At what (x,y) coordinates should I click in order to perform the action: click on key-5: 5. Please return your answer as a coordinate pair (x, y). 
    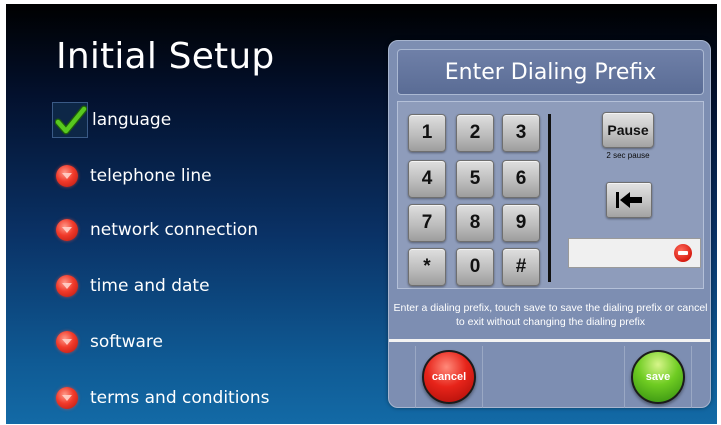
    Looking at the image, I should click on (475, 179).